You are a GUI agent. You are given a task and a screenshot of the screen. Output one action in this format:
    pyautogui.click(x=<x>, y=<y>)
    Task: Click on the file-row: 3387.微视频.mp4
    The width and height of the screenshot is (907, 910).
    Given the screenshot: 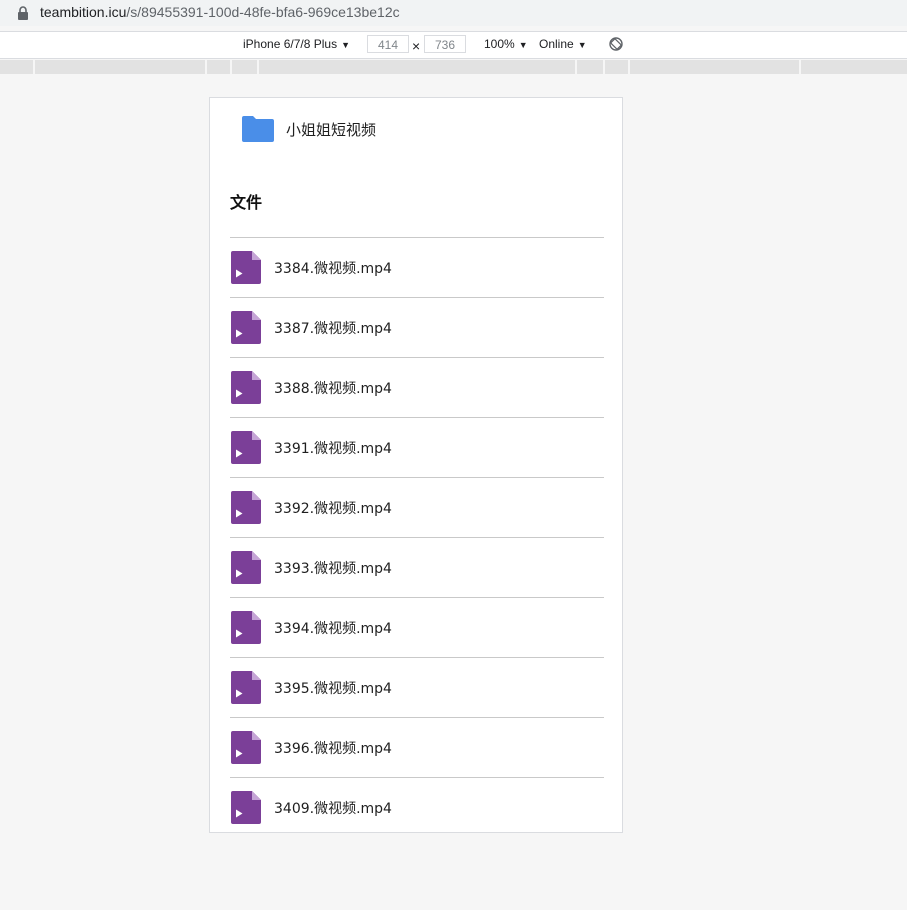 What is the action you would take?
    pyautogui.click(x=417, y=327)
    